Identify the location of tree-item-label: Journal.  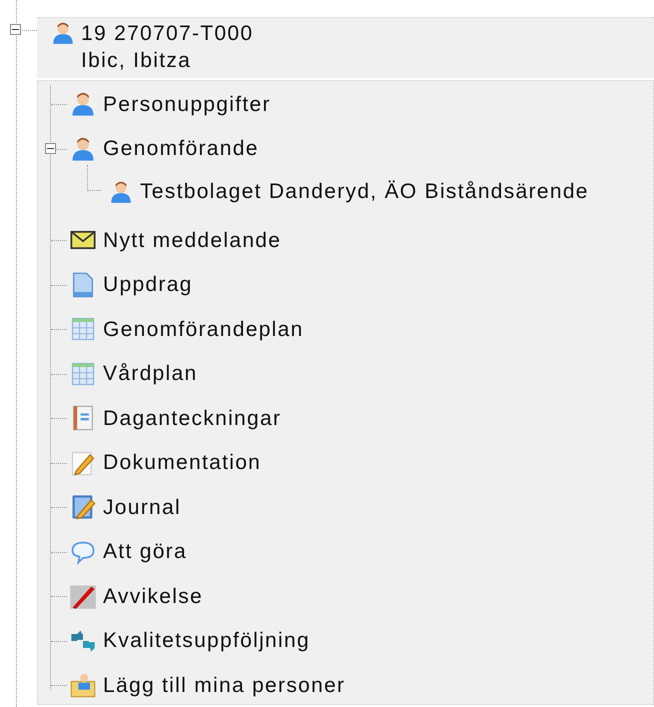
(142, 507).